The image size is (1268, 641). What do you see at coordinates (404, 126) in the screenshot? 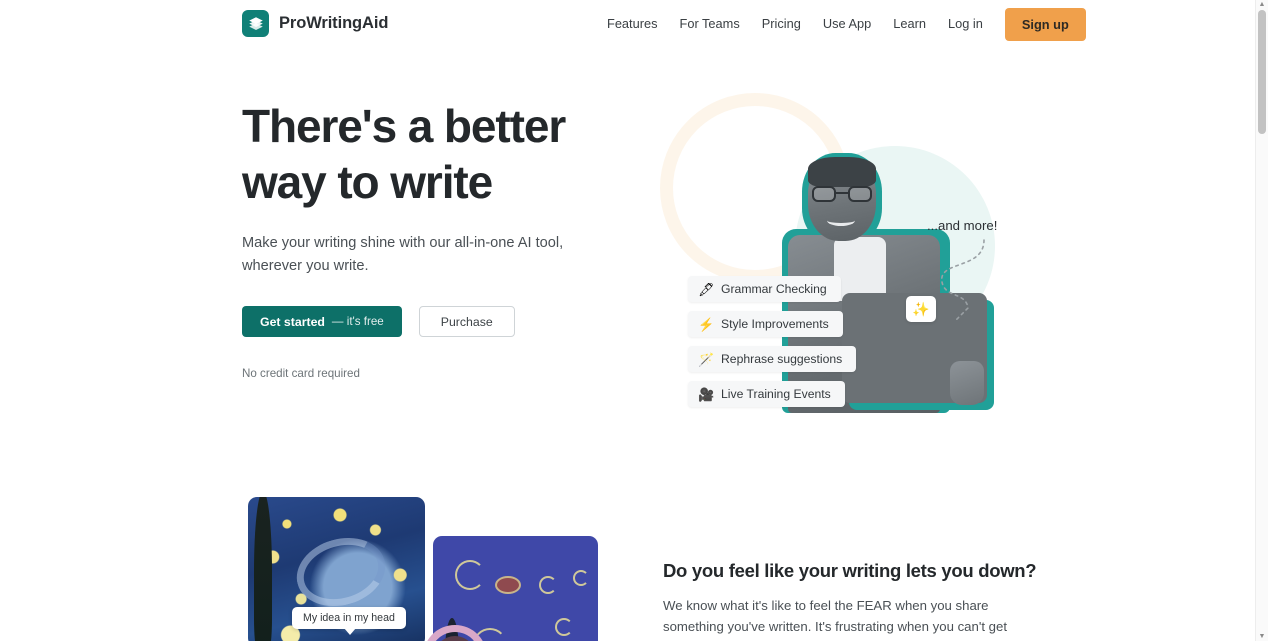
I see `hero-title-line-1: There's a better` at bounding box center [404, 126].